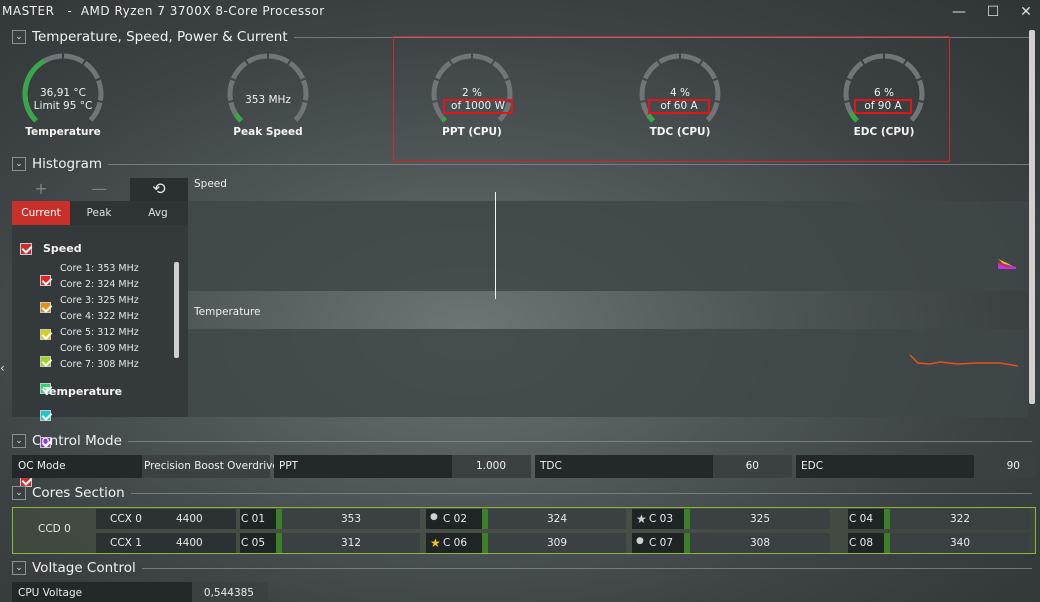 Image resolution: width=1040 pixels, height=602 pixels. I want to click on ppt-label-cell, so click(363, 466).